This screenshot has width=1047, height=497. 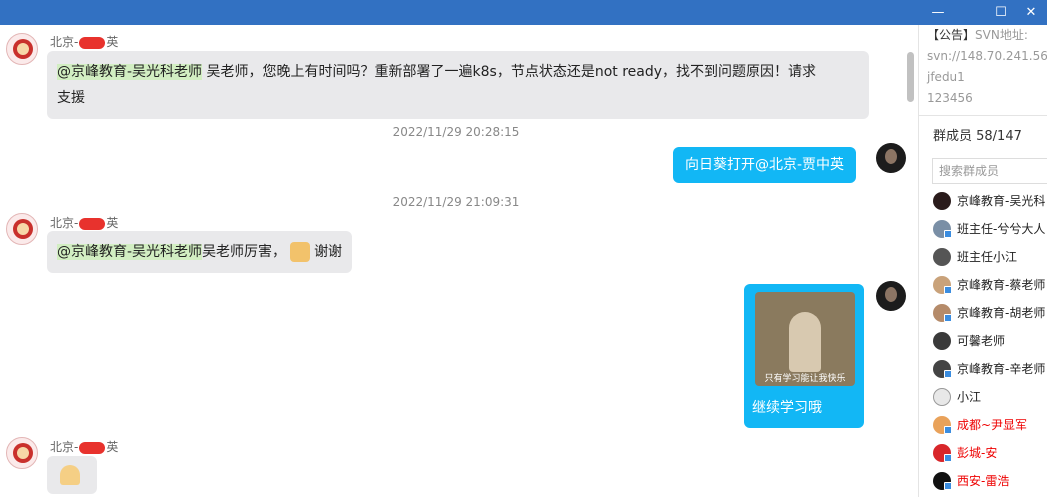 What do you see at coordinates (910, 77) in the screenshot?
I see `chat-scrollbar` at bounding box center [910, 77].